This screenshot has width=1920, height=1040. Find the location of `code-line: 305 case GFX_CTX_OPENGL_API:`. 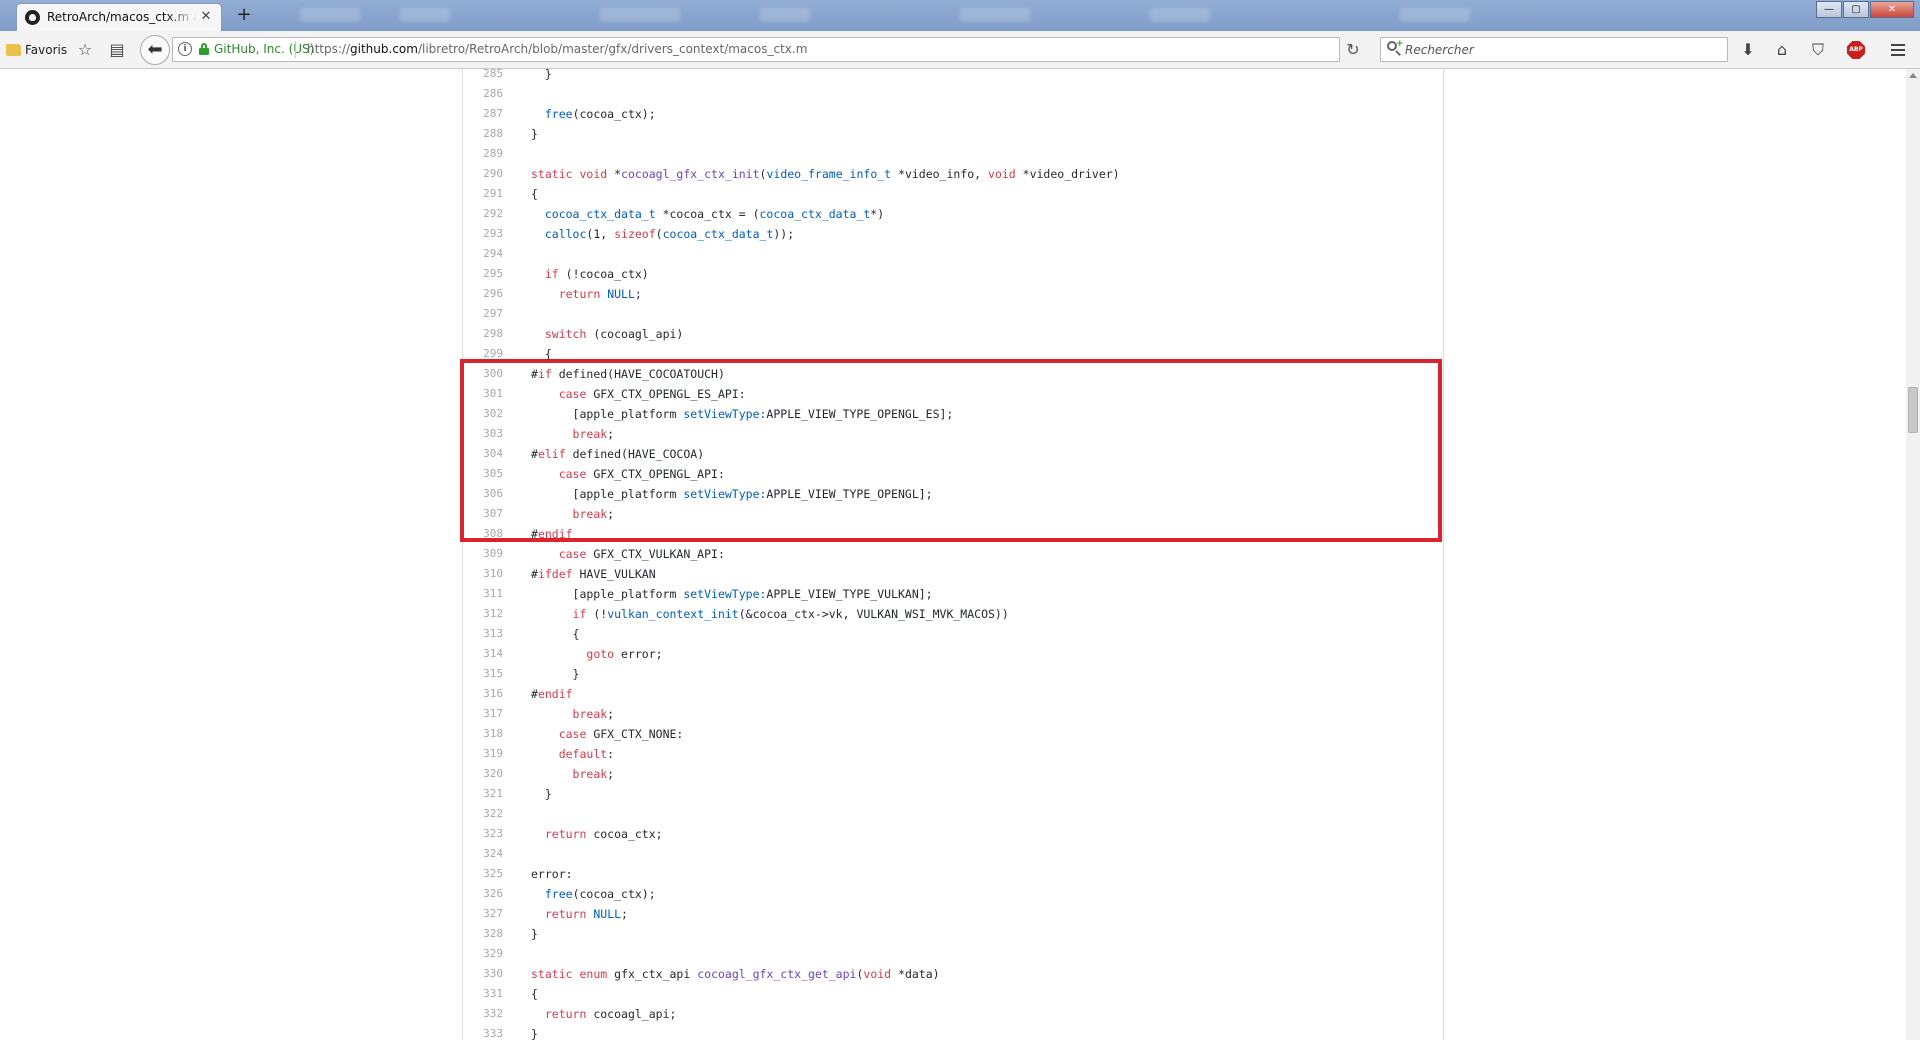

code-line: 305 case GFX_CTX_OPENGL_API: is located at coordinates (952, 474).